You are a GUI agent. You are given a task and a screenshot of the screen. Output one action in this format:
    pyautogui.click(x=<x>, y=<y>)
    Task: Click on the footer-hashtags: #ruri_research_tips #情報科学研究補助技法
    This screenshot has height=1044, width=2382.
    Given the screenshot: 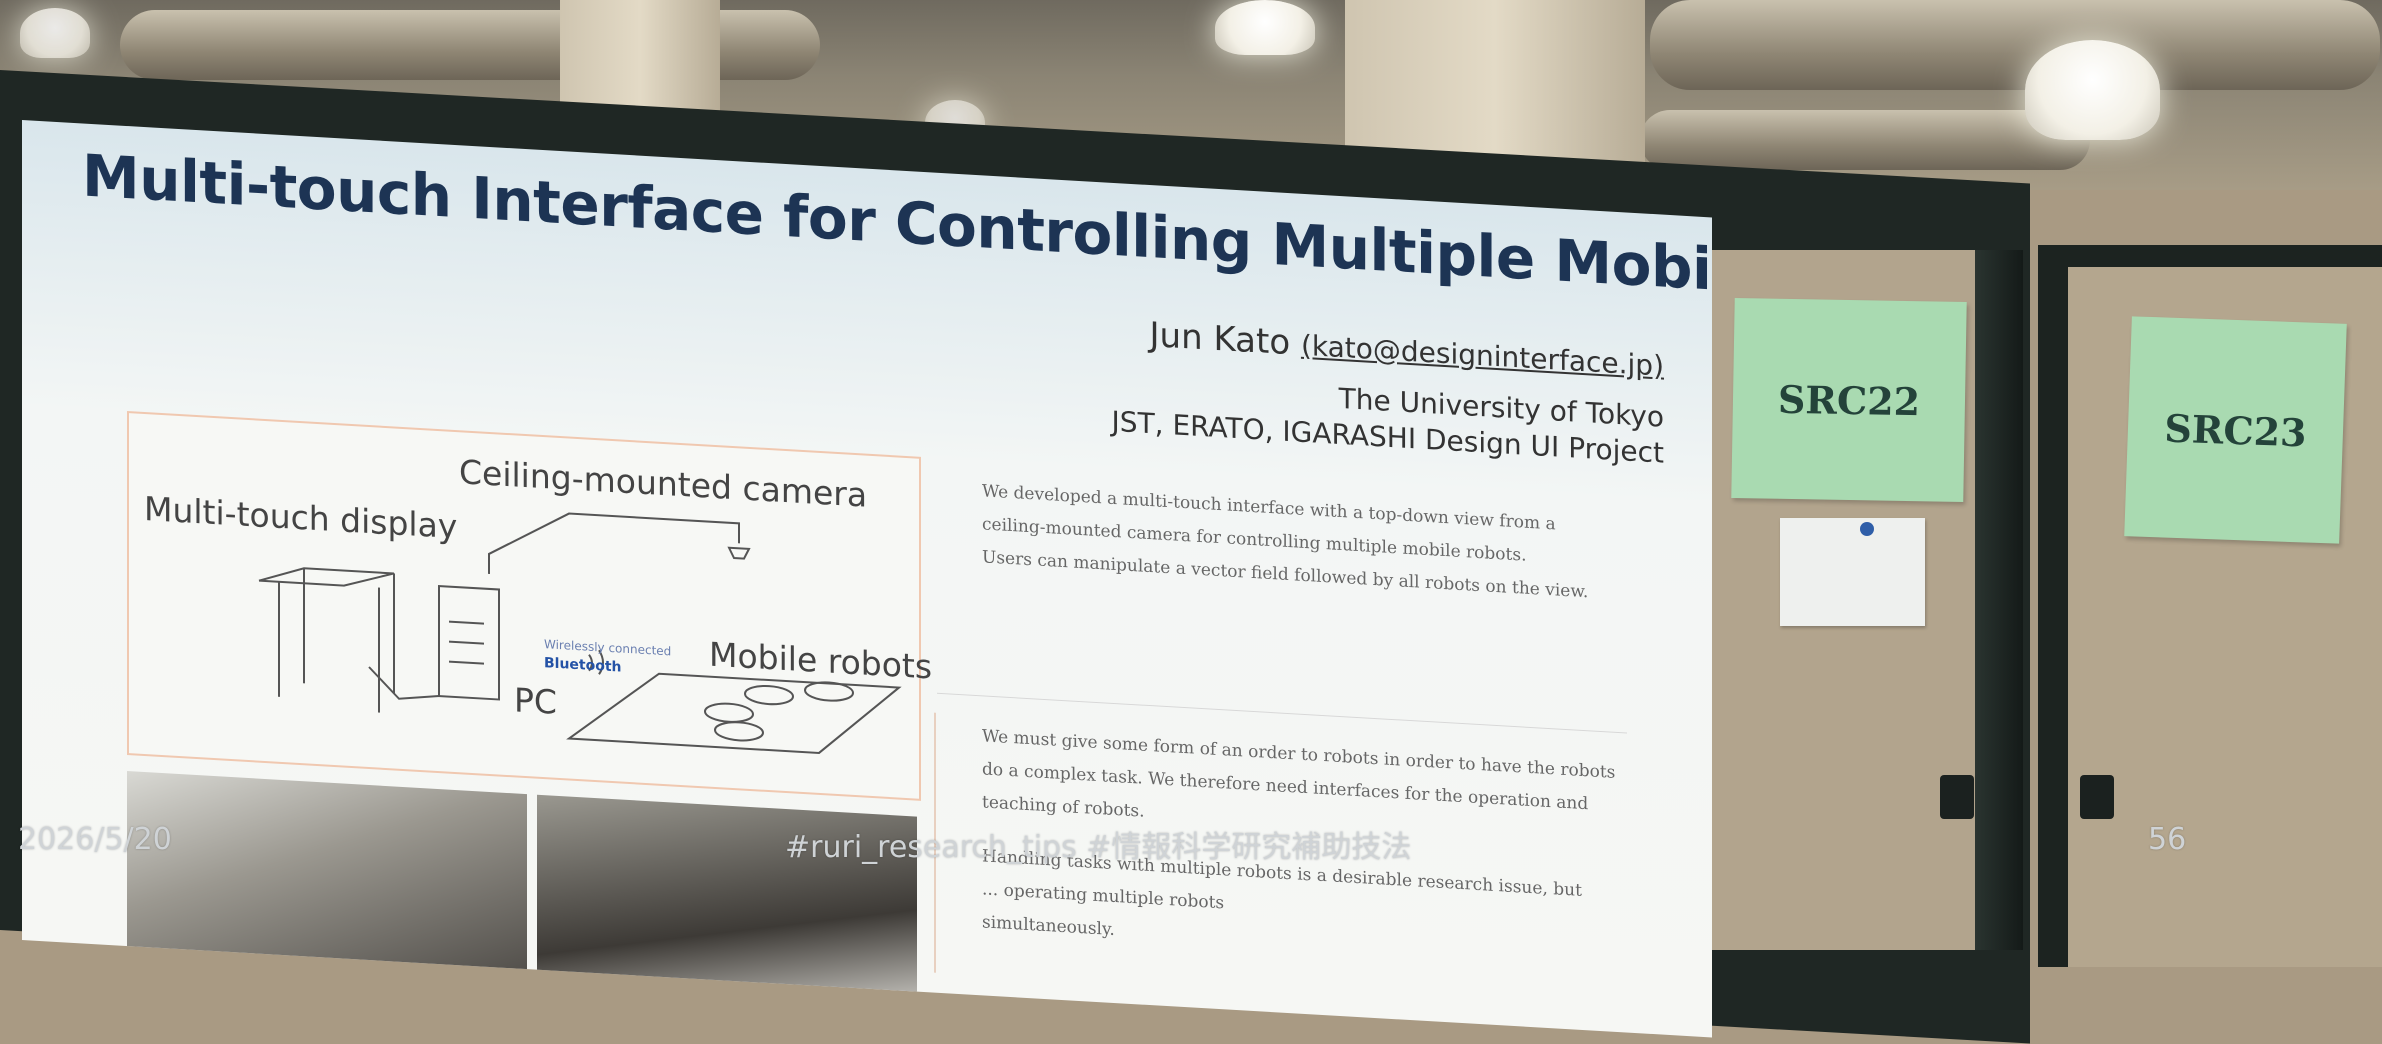 What is the action you would take?
    pyautogui.click(x=1098, y=847)
    